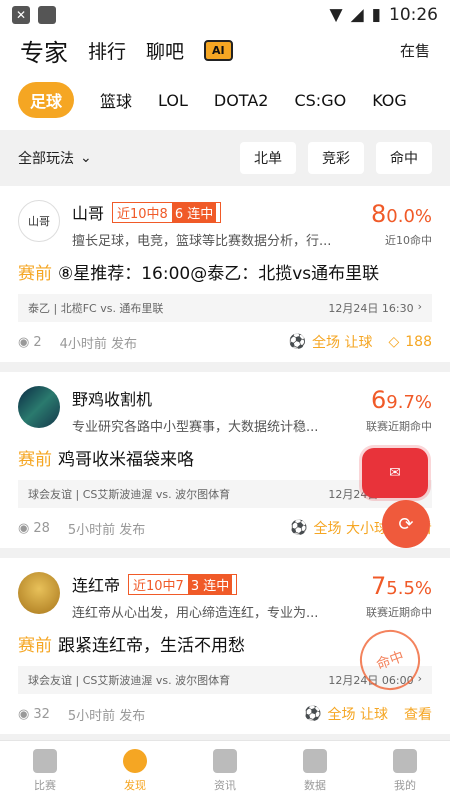 The width and height of the screenshot is (450, 800). What do you see at coordinates (409, 216) in the screenshot?
I see `hit-rate-rest: 0.0%` at bounding box center [409, 216].